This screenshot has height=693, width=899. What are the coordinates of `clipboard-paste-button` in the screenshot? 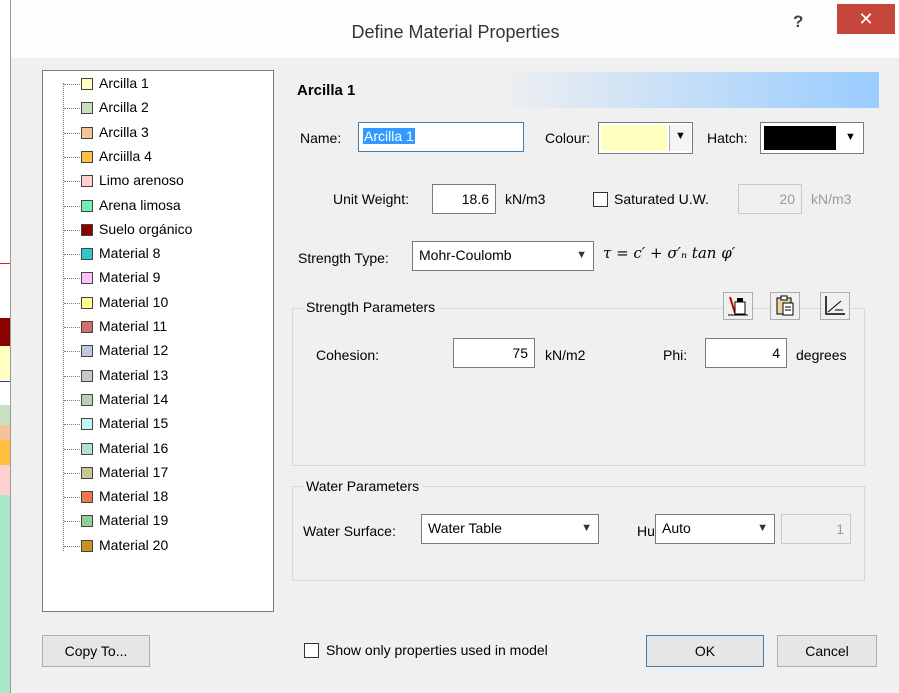 It's located at (785, 306).